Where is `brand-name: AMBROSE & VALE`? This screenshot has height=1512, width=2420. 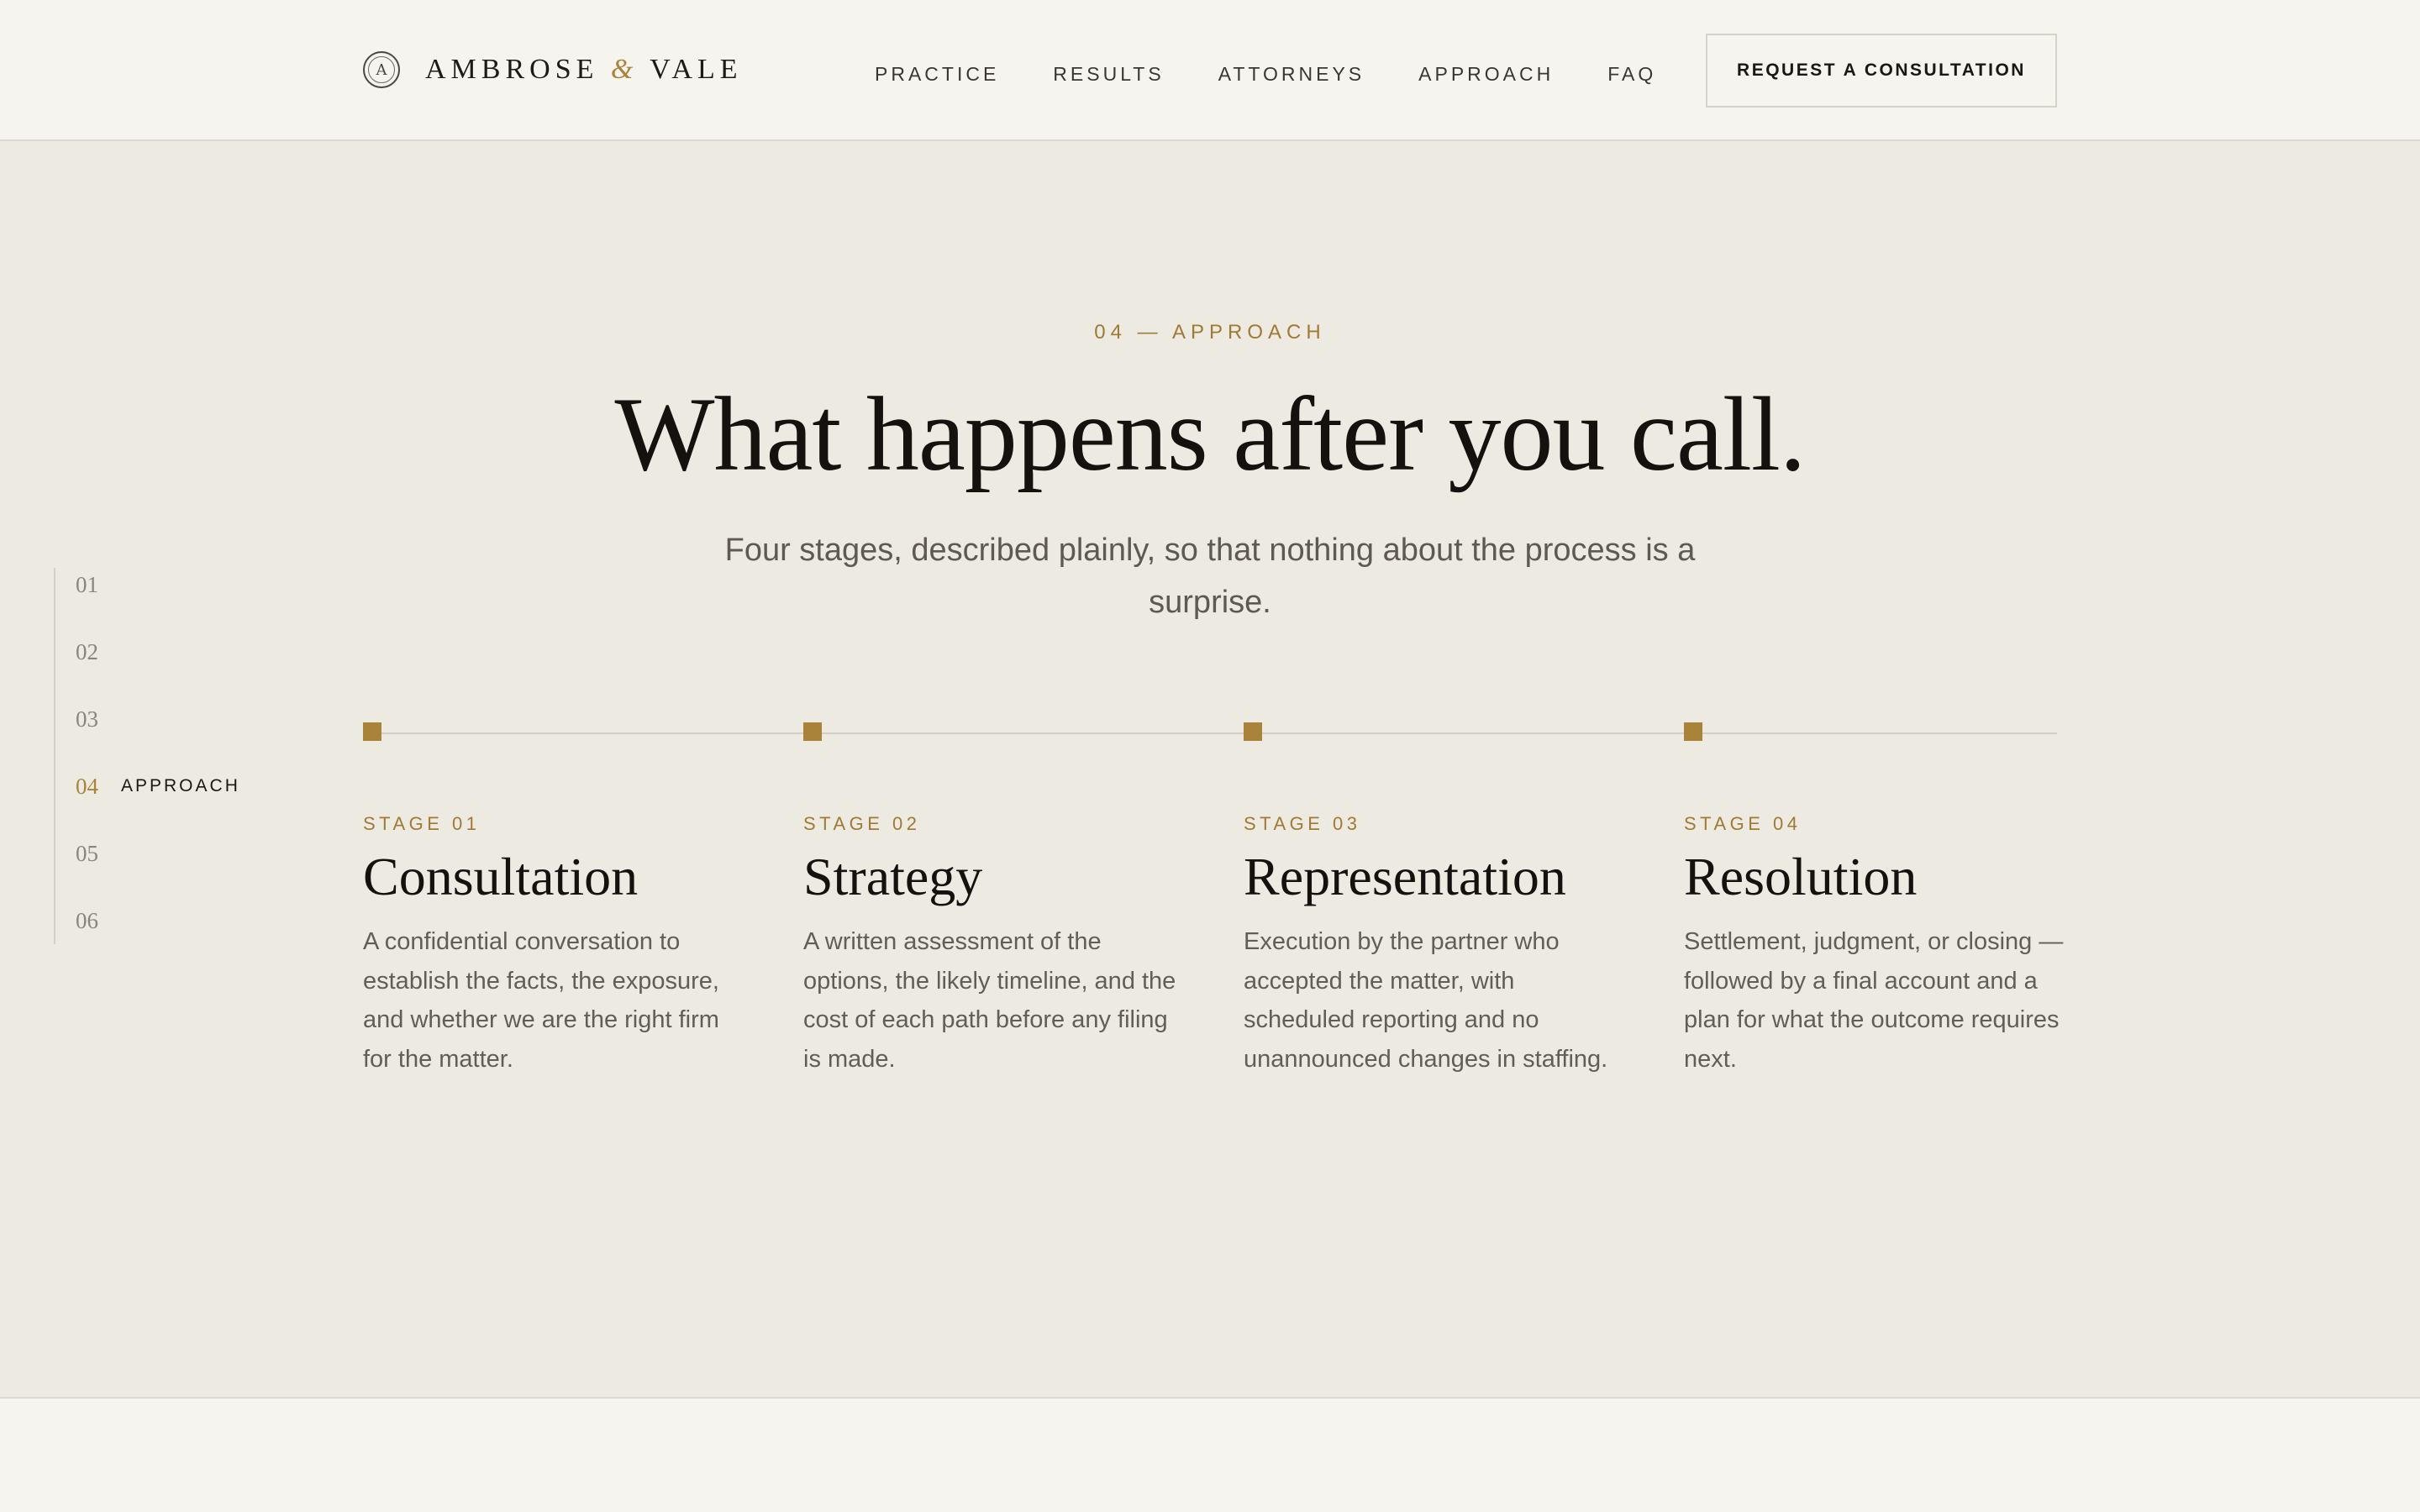 brand-name: AMBROSE & VALE is located at coordinates (583, 70).